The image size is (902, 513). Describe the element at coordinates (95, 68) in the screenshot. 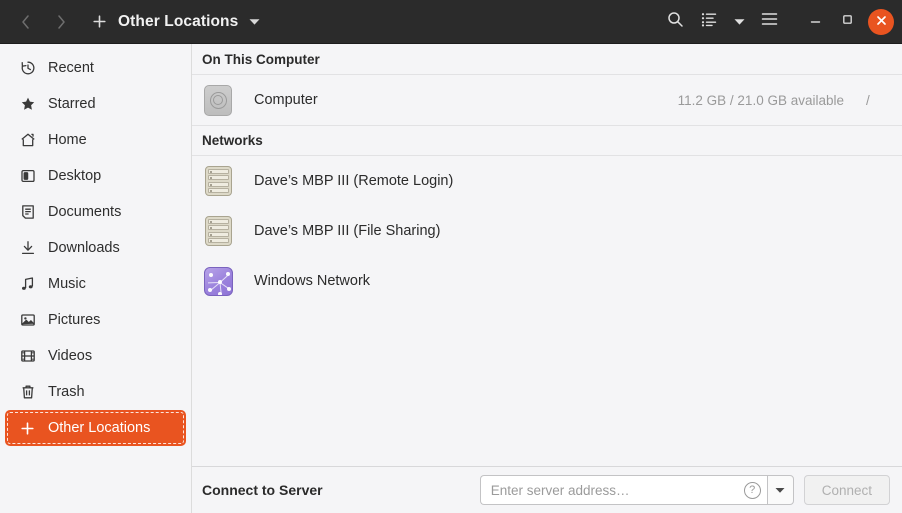

I see `sidebar-item-recent: Recent` at that location.